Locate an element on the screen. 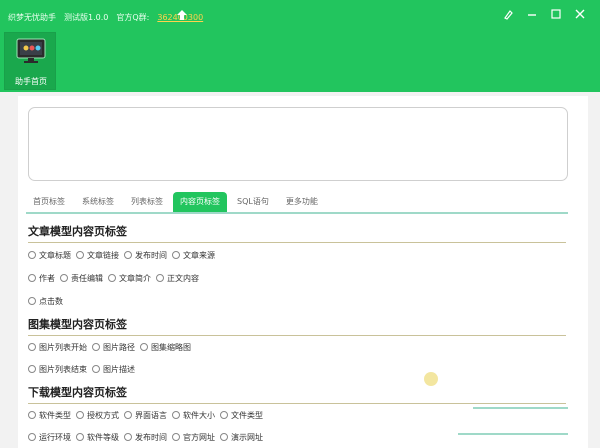  option-article-link: 文章链接 is located at coordinates (97, 255).